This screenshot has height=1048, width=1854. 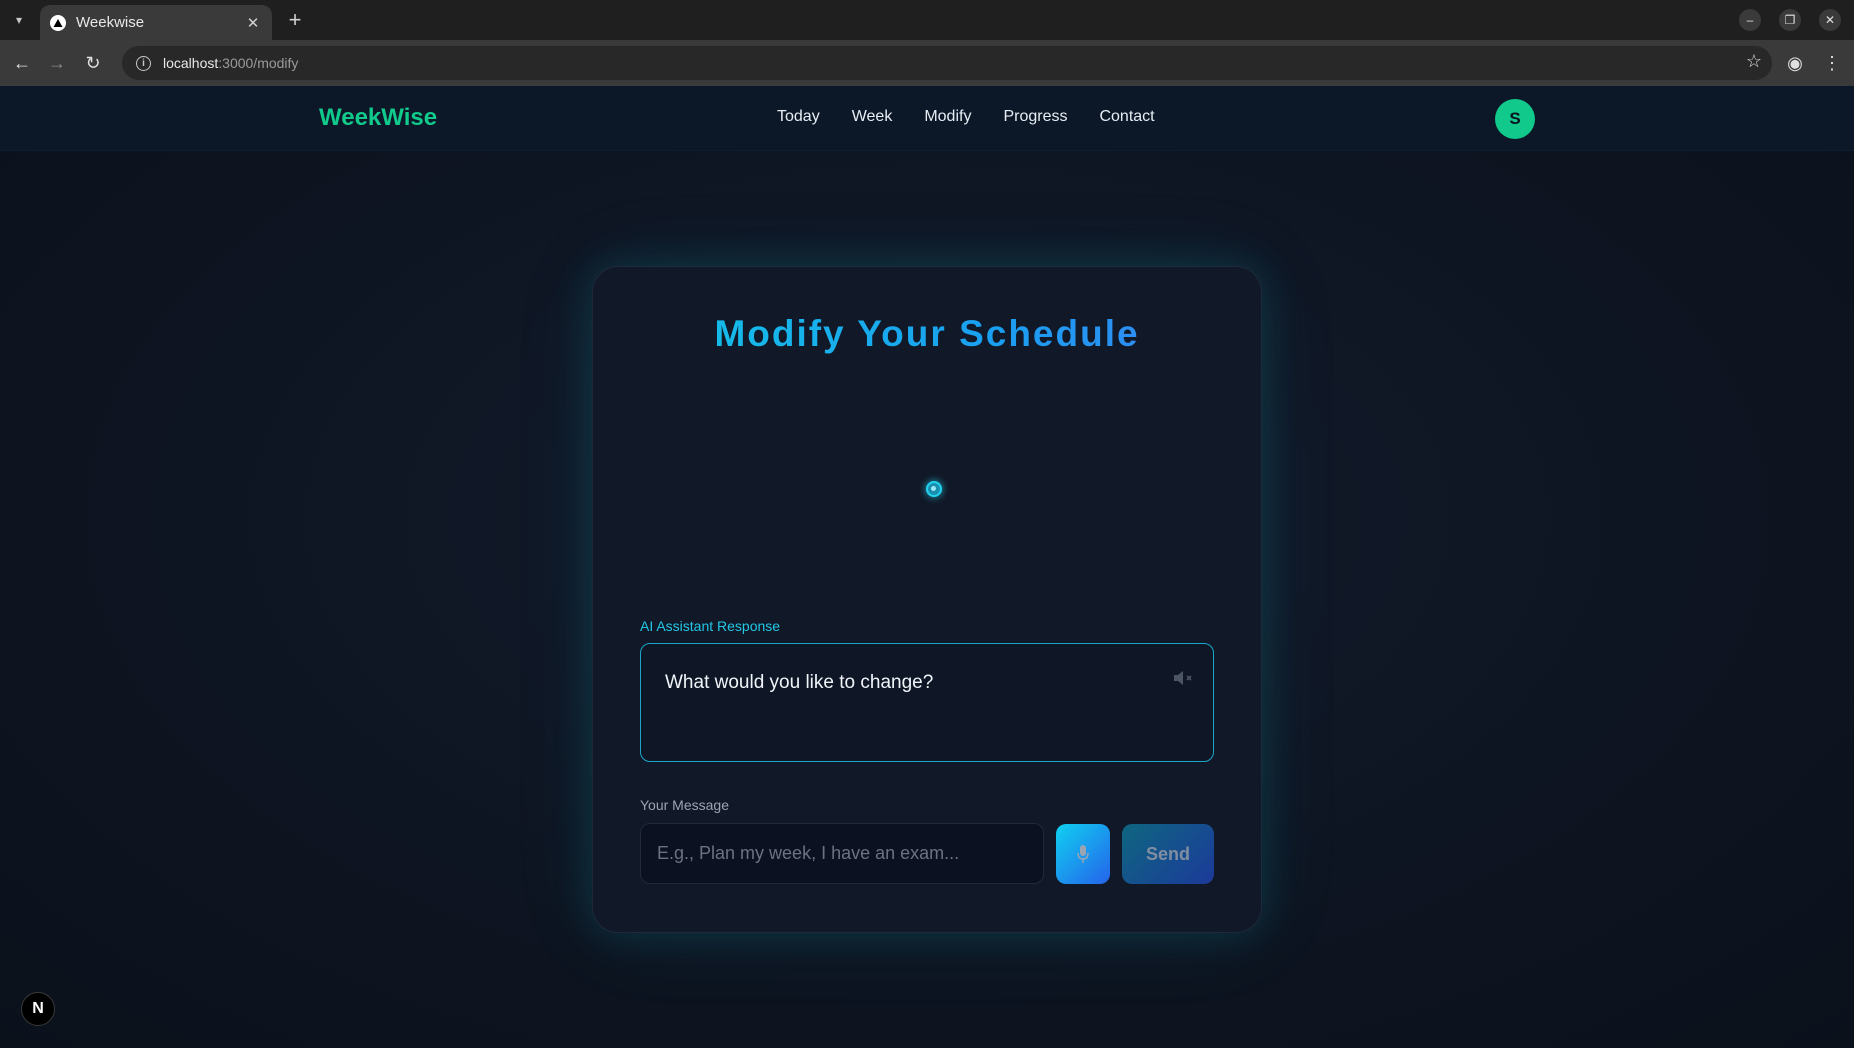 What do you see at coordinates (684, 805) in the screenshot?
I see `message-label: Your Message` at bounding box center [684, 805].